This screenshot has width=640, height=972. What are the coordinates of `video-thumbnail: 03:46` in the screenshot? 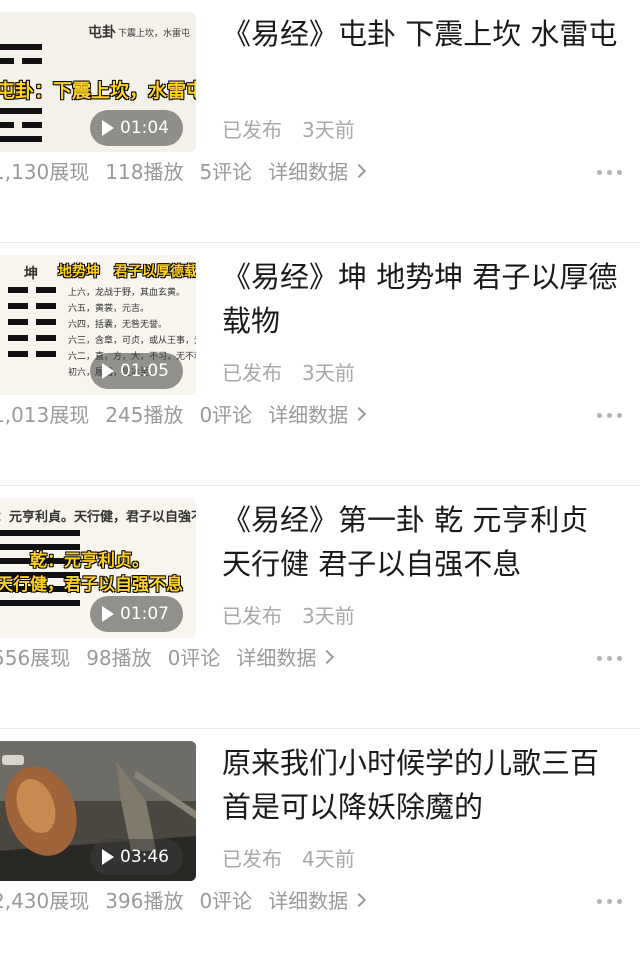 It's located at (98, 811).